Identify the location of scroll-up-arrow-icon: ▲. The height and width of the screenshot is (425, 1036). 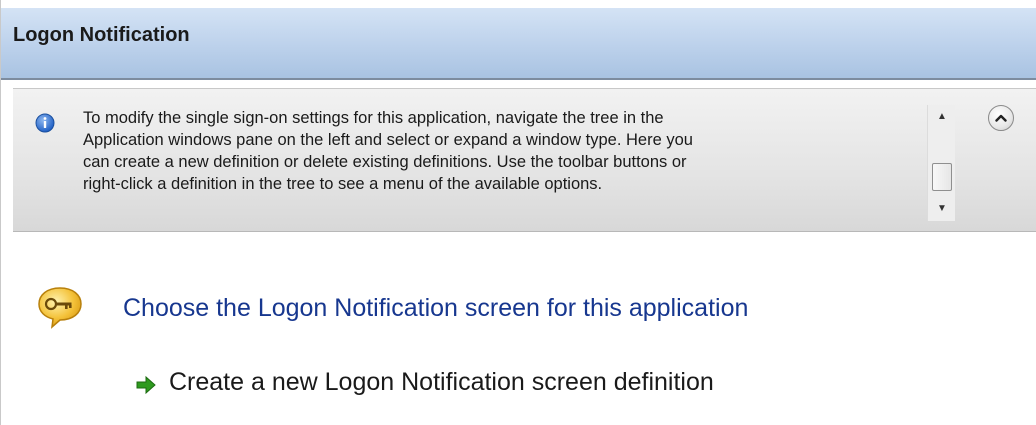
(942, 117).